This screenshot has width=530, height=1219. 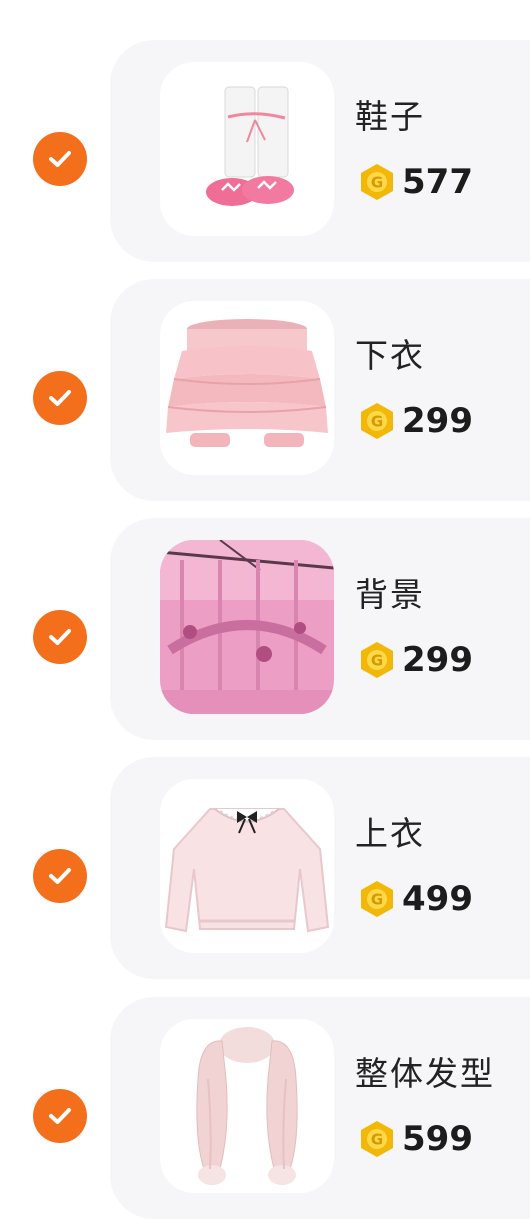 What do you see at coordinates (390, 116) in the screenshot?
I see `item-name: 鞋子` at bounding box center [390, 116].